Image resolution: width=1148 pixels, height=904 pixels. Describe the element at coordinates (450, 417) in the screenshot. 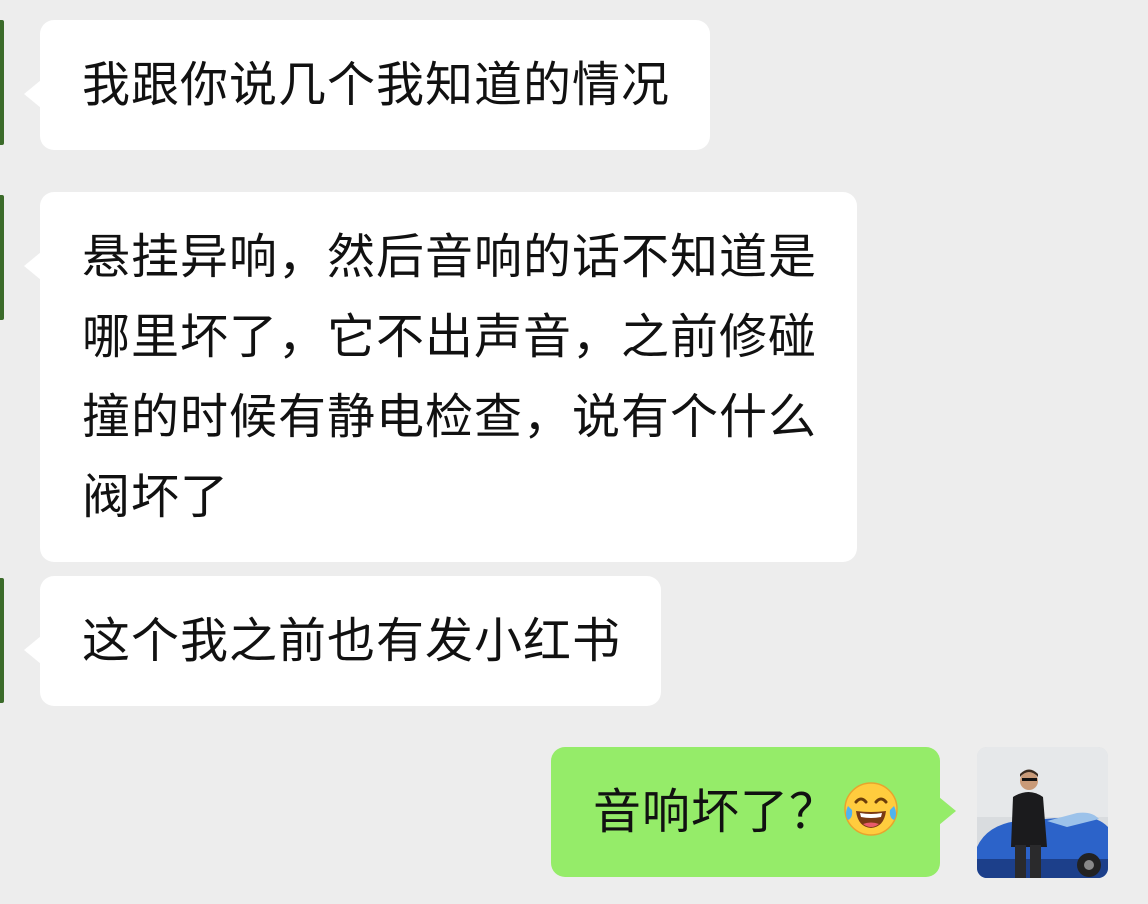

I see `message-text-line: 撞的时候有静电检查，说有个什么` at that location.